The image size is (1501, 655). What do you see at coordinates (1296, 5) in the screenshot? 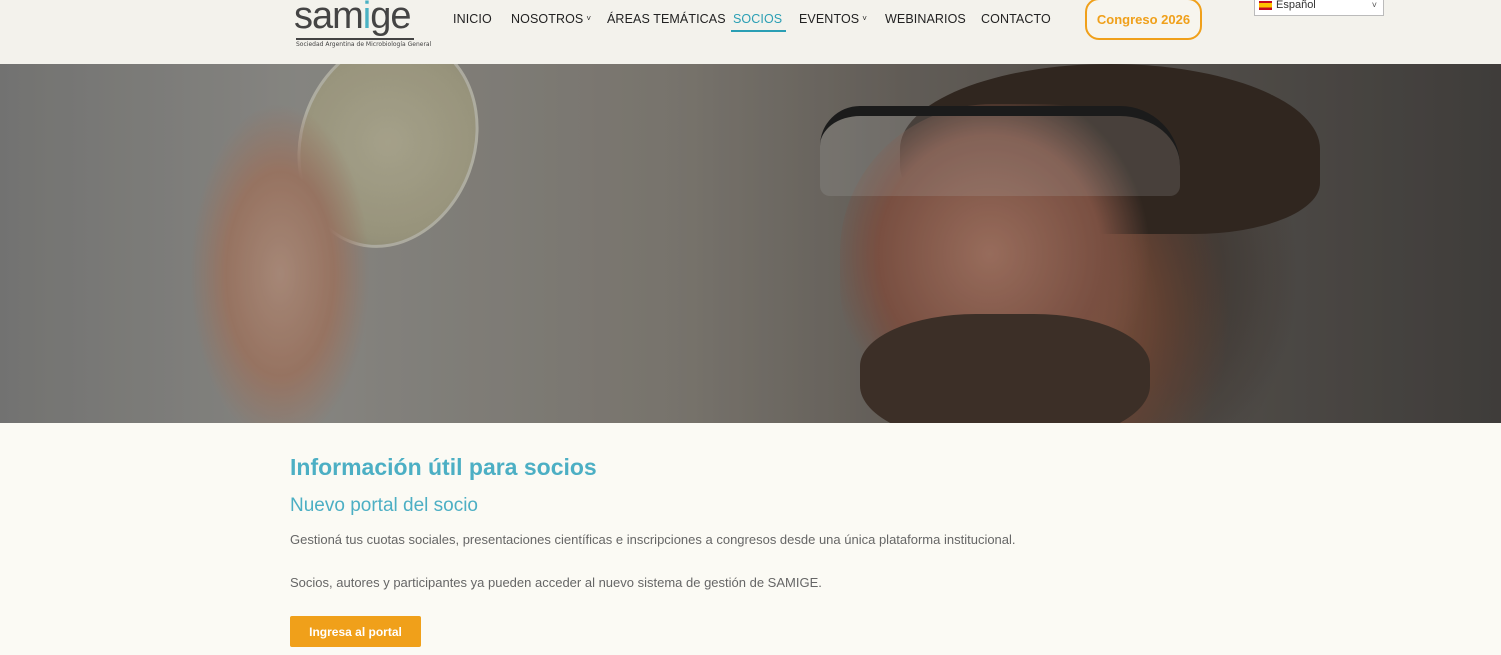
I see `language-selected-label: Español` at bounding box center [1296, 5].